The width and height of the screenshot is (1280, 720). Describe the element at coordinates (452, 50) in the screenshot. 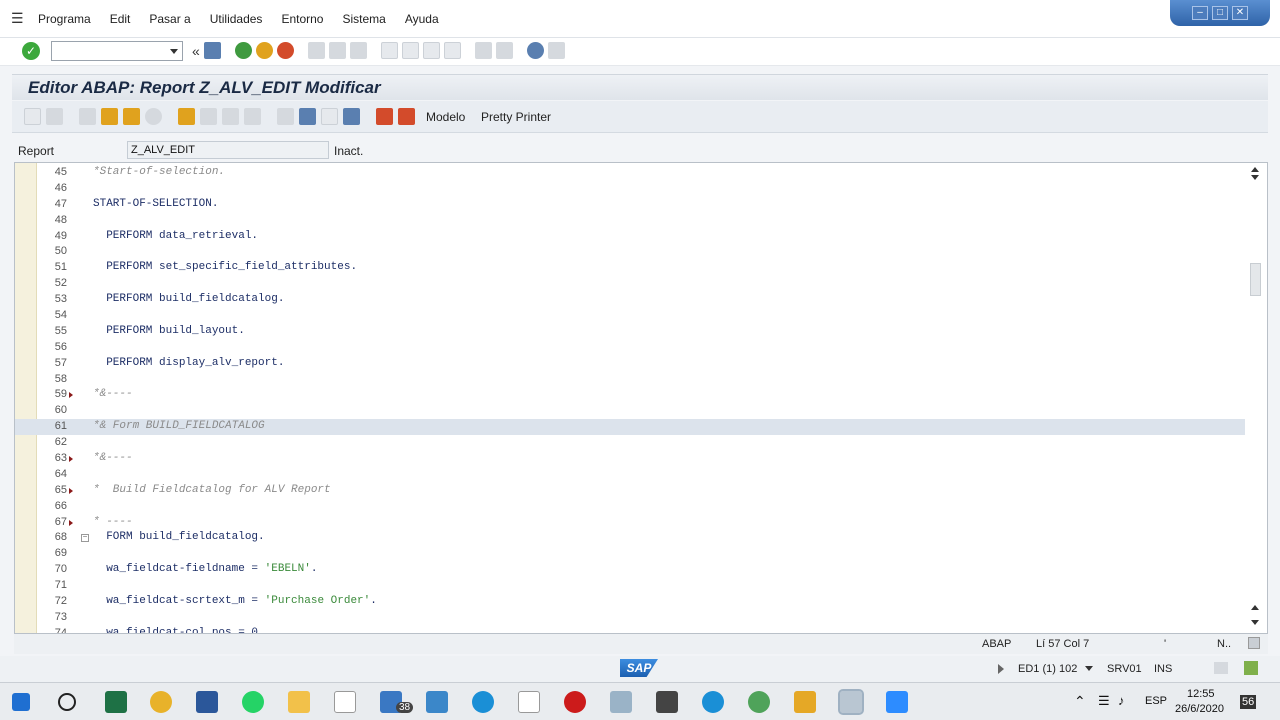

I see `last-page-icon` at that location.